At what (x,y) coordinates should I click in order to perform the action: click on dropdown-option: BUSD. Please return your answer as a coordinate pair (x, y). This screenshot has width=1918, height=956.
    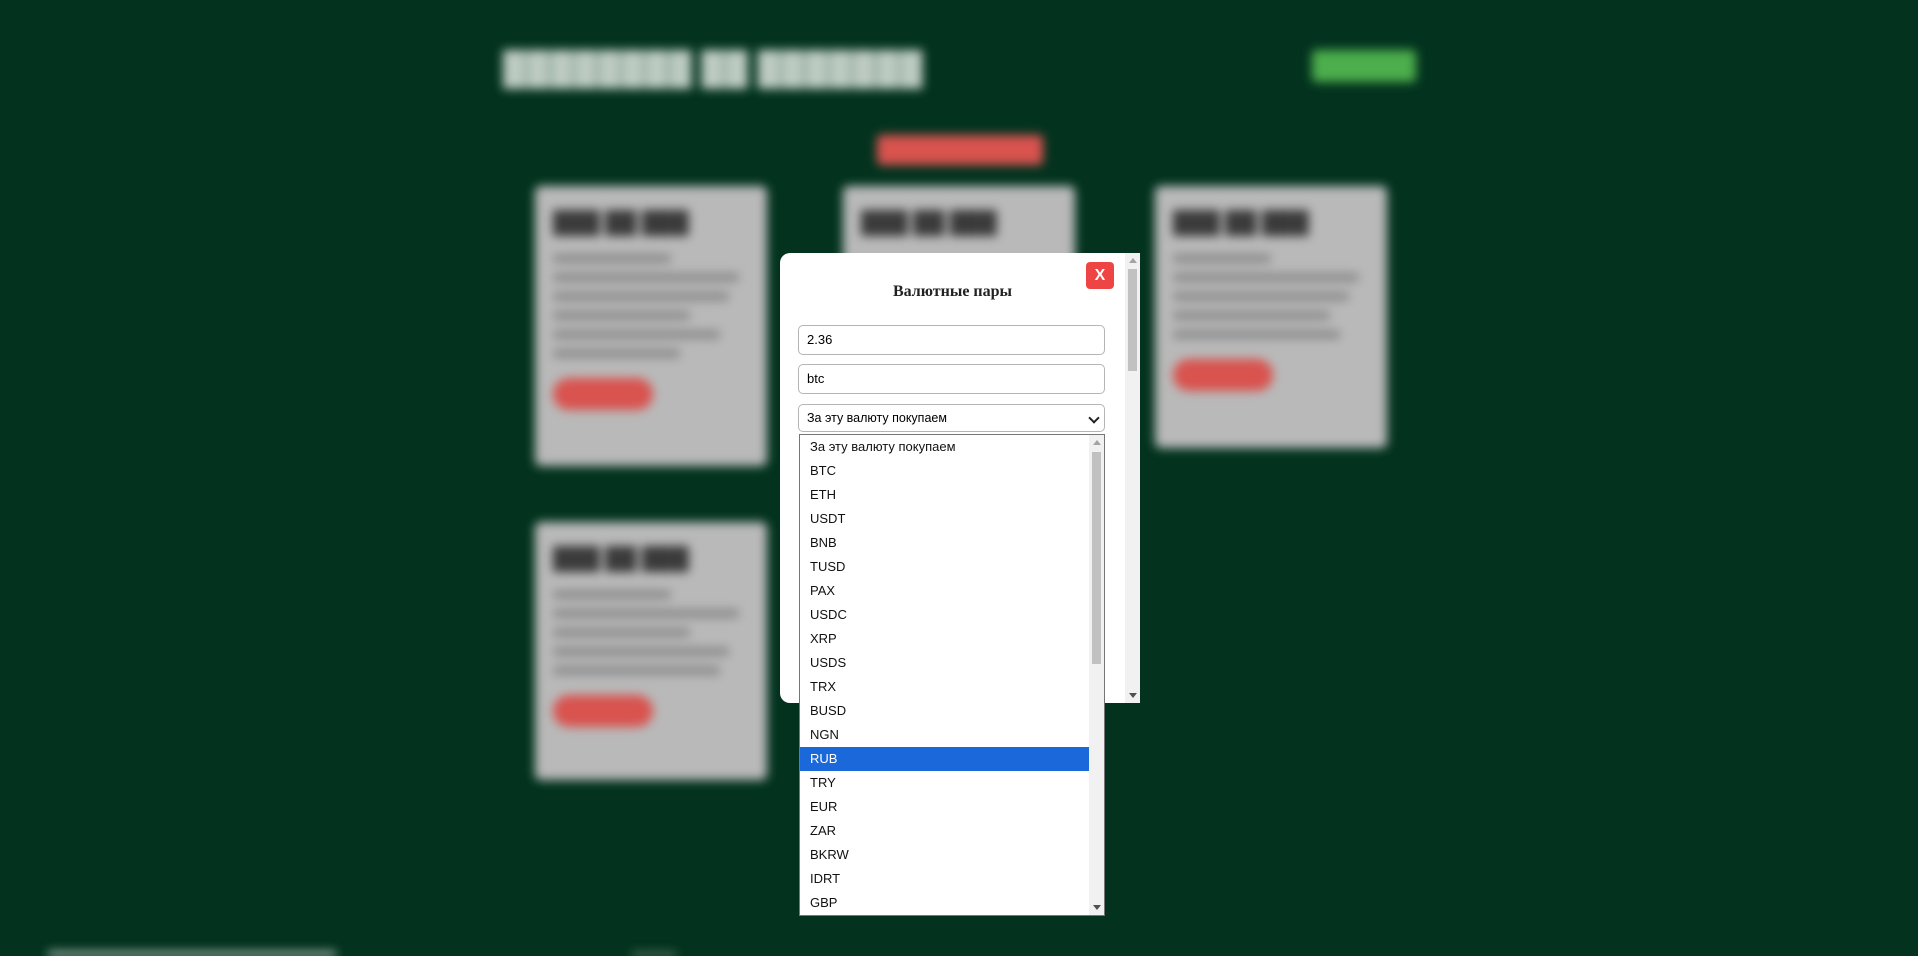
    Looking at the image, I should click on (944, 711).